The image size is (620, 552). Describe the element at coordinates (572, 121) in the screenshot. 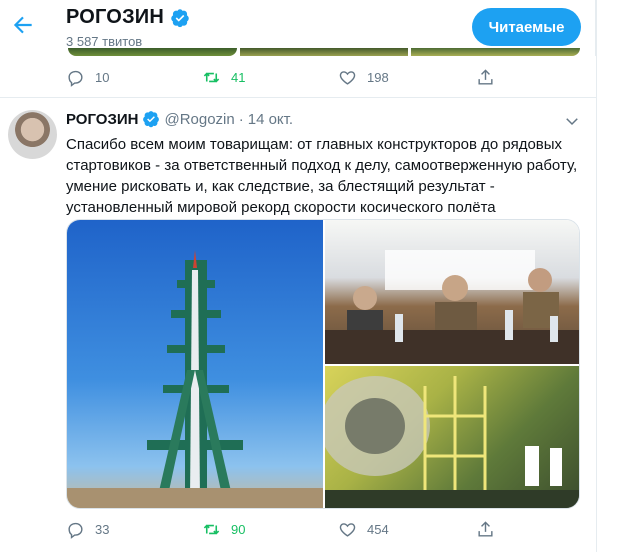

I see `chevron-down-icon` at that location.